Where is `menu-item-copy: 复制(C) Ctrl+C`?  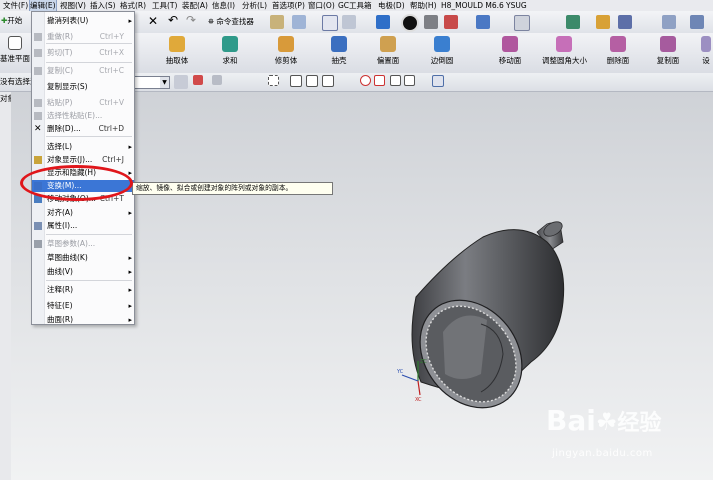 menu-item-copy: 复制(C) Ctrl+C is located at coordinates (83, 71).